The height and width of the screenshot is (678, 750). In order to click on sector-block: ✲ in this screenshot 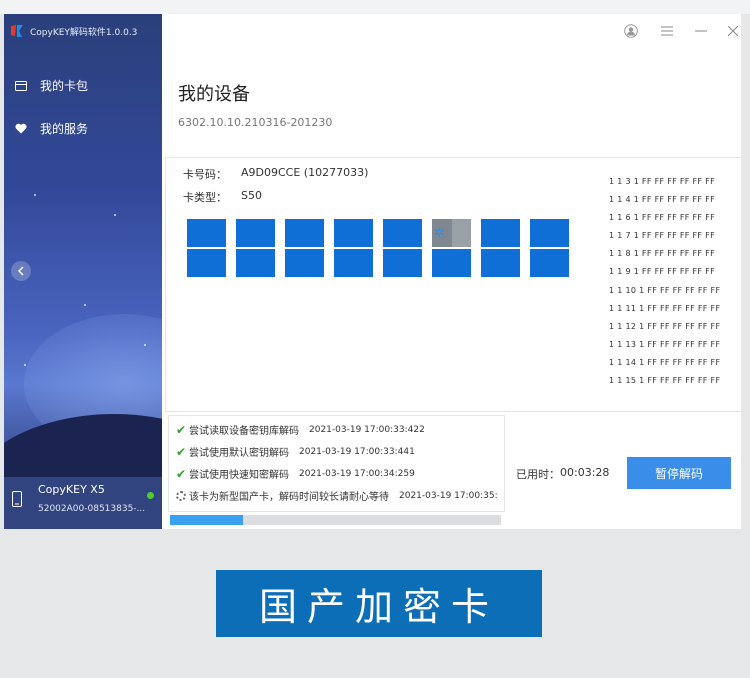, I will do `click(451, 233)`.